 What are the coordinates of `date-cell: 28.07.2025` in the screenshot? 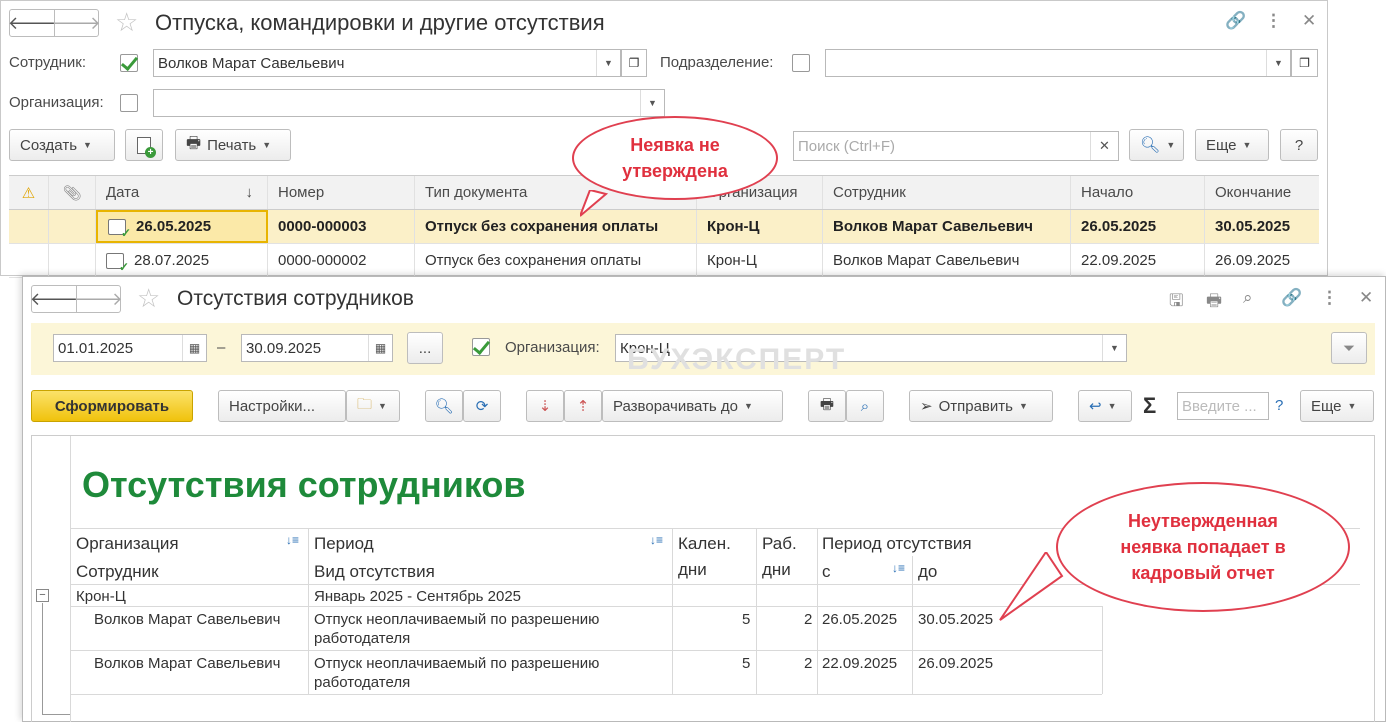 It's located at (182, 260).